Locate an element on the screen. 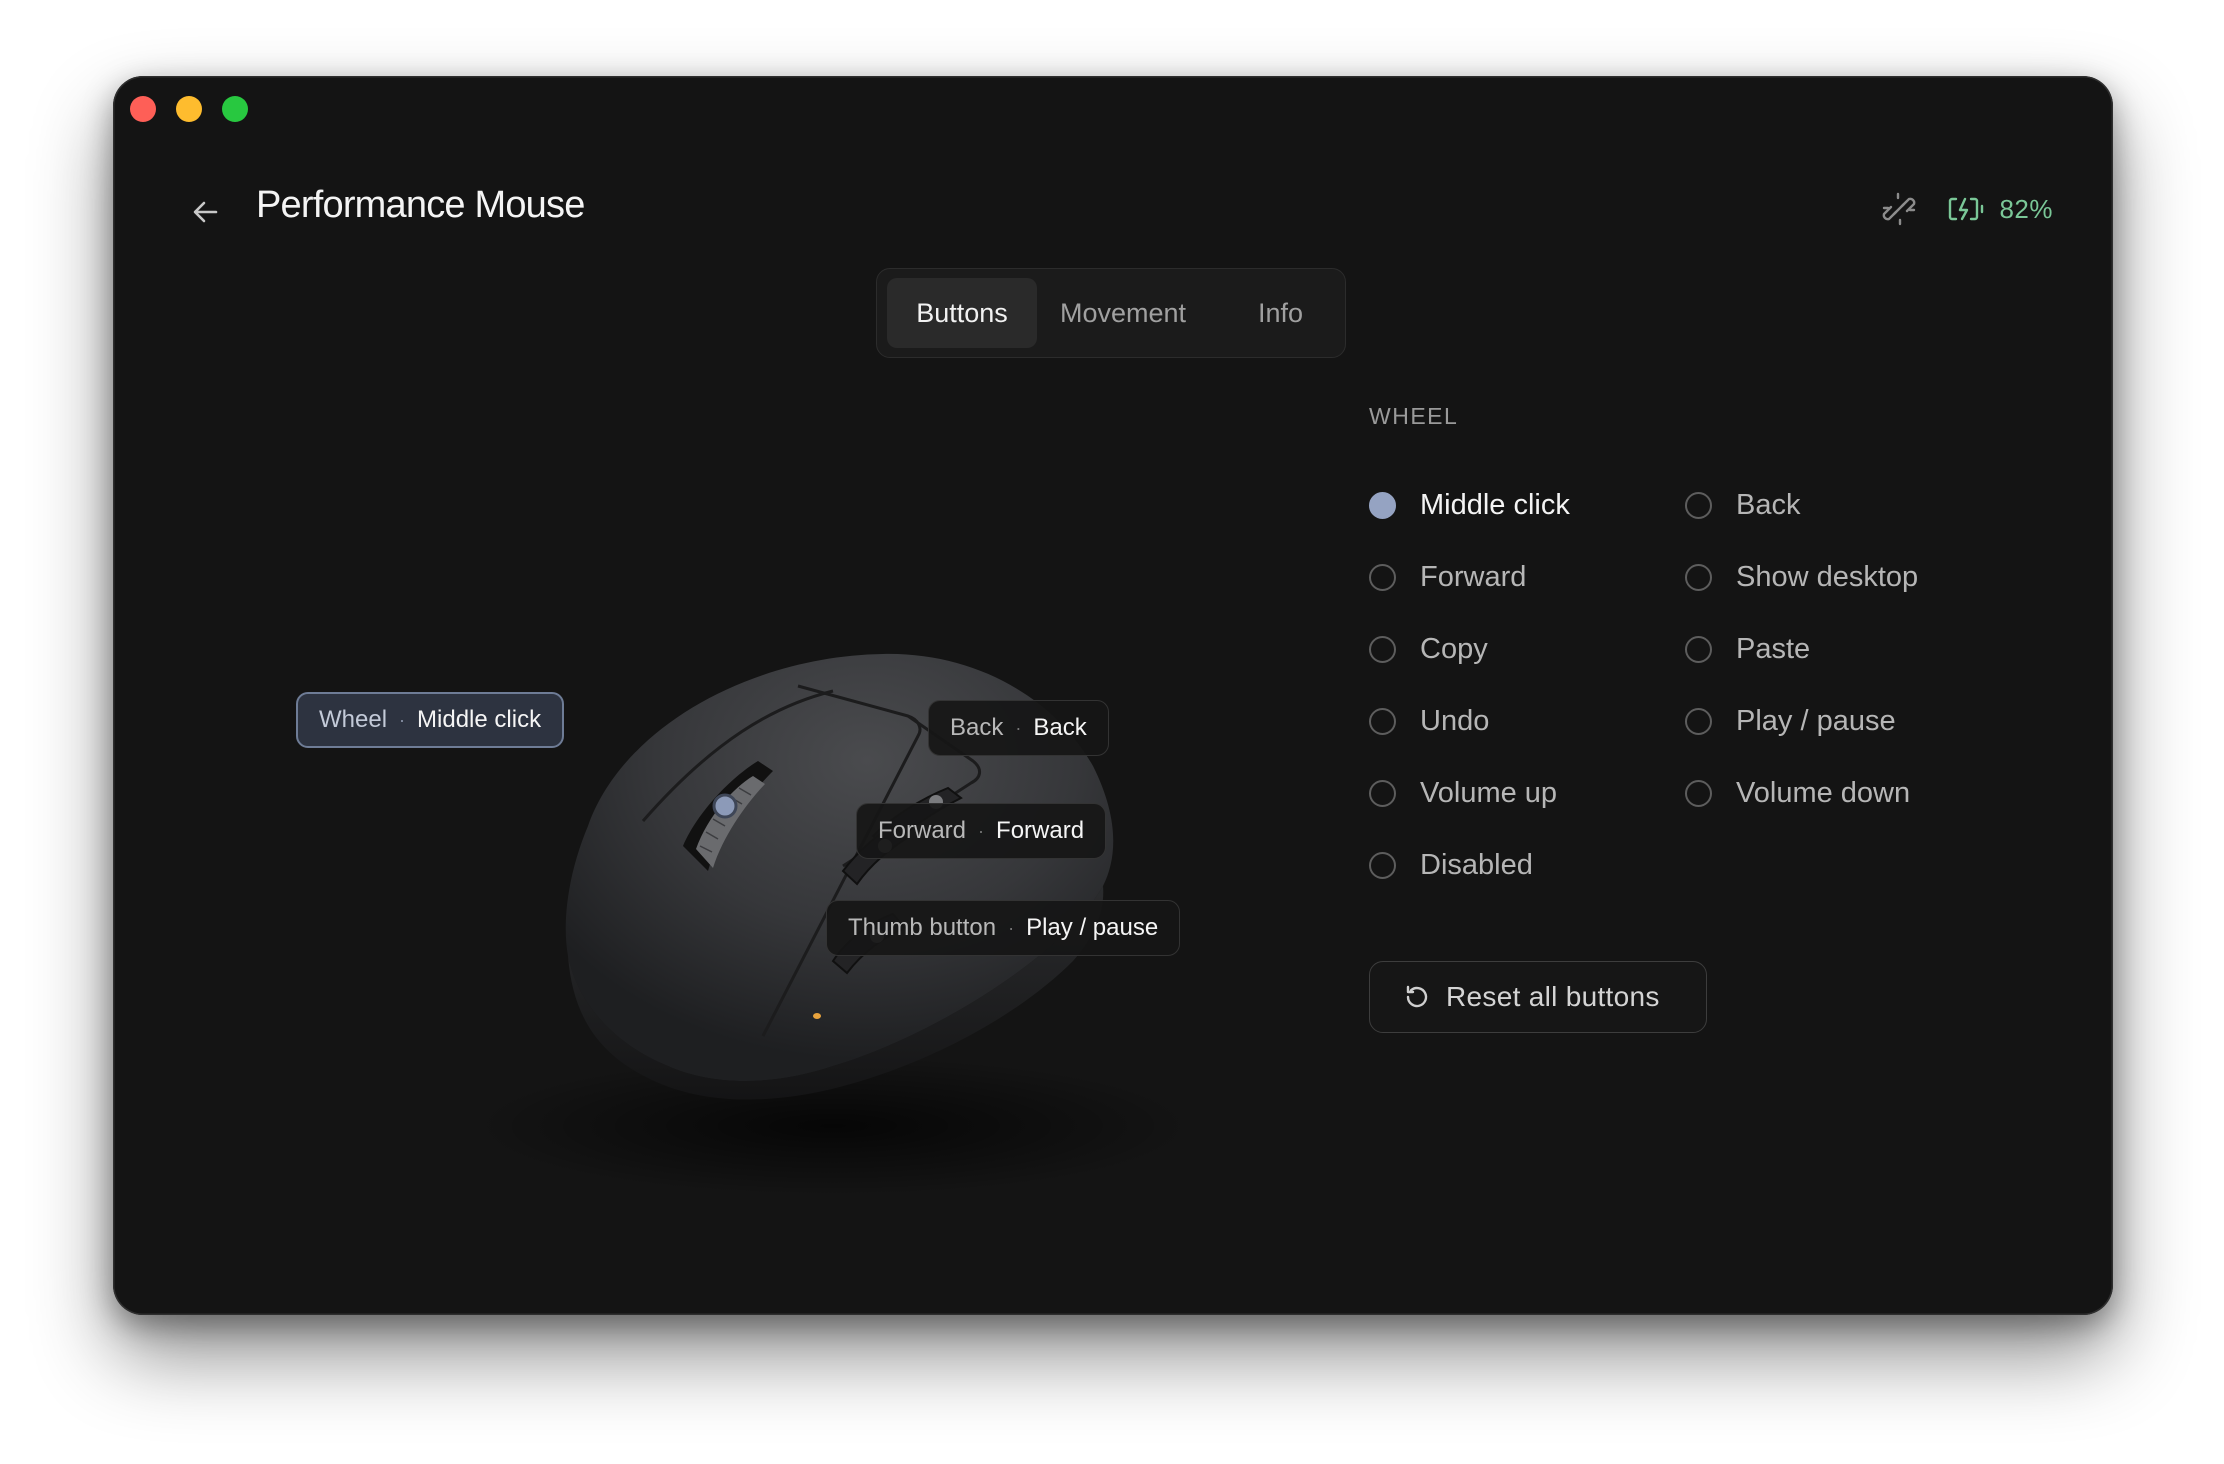 The image size is (2224, 1464). option-label: Play / pause is located at coordinates (1816, 720).